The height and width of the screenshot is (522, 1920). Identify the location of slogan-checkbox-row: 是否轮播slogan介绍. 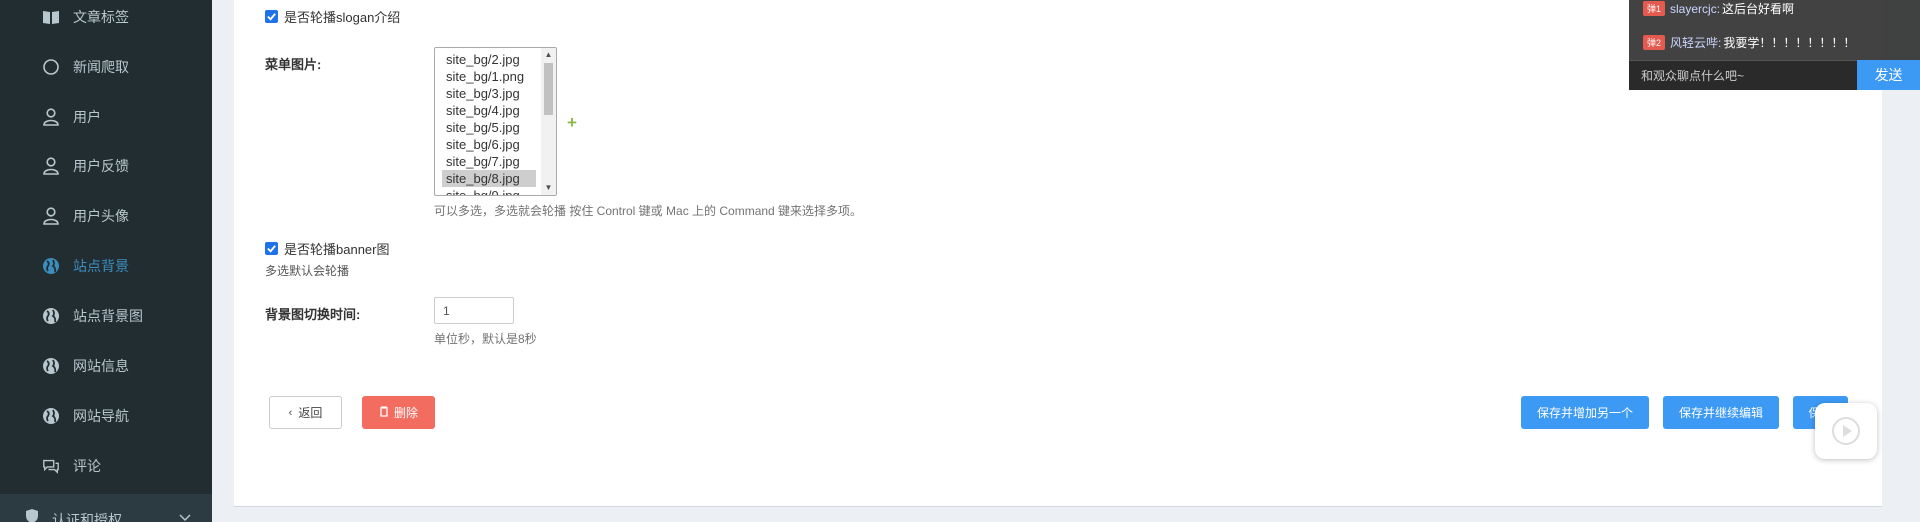
(332, 16).